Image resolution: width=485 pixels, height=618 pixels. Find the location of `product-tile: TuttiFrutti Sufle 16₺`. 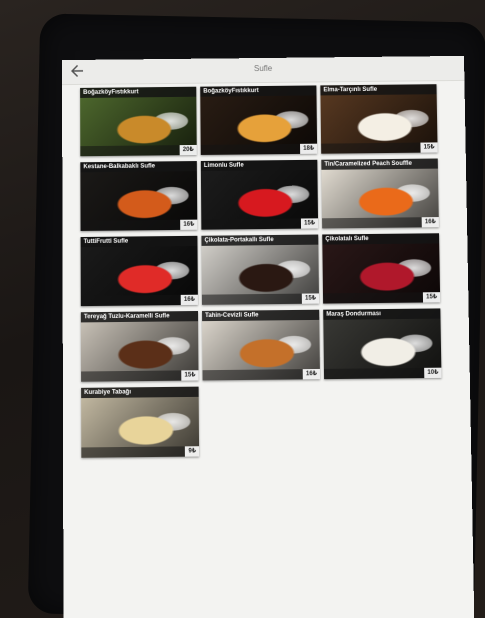

product-tile: TuttiFrutti Sufle 16₺ is located at coordinates (139, 271).